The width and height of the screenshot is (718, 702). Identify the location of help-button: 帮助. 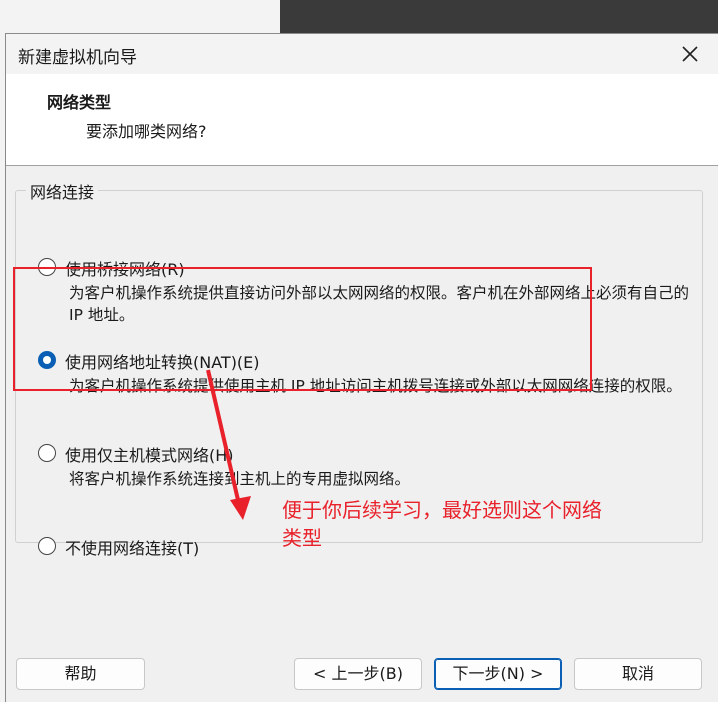
(80, 674).